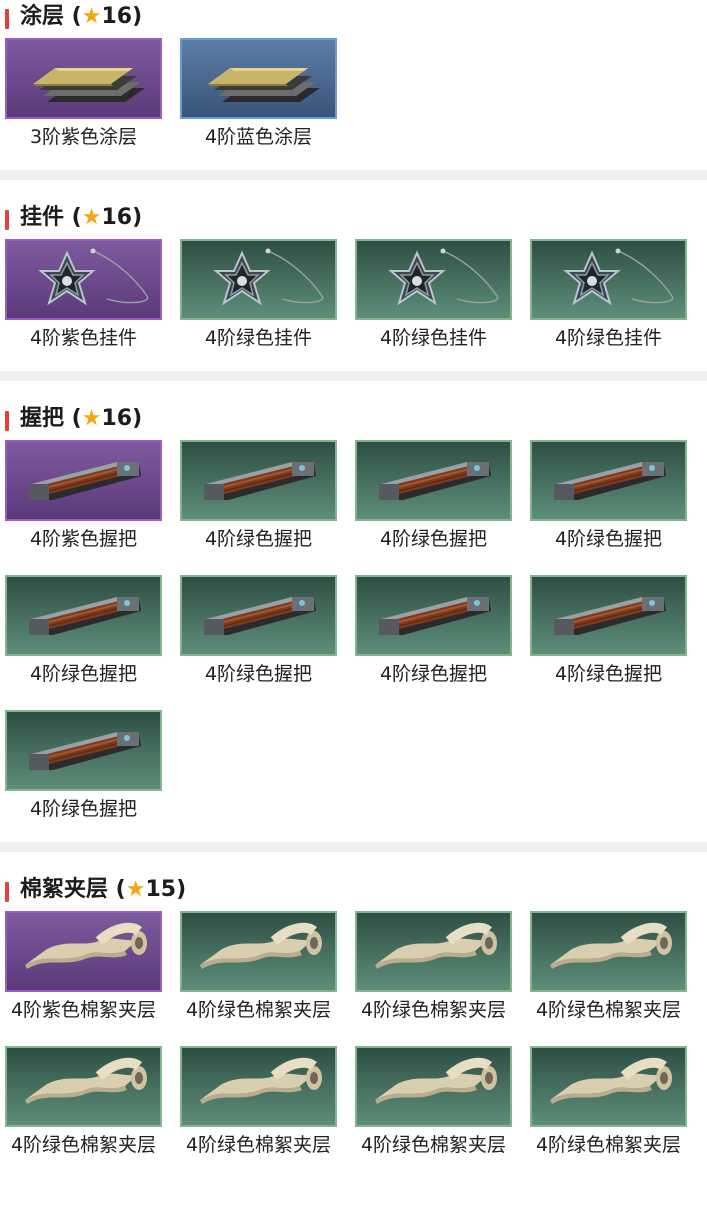 This screenshot has width=707, height=1227. I want to click on section-name: 棉絮夹层, so click(64, 889).